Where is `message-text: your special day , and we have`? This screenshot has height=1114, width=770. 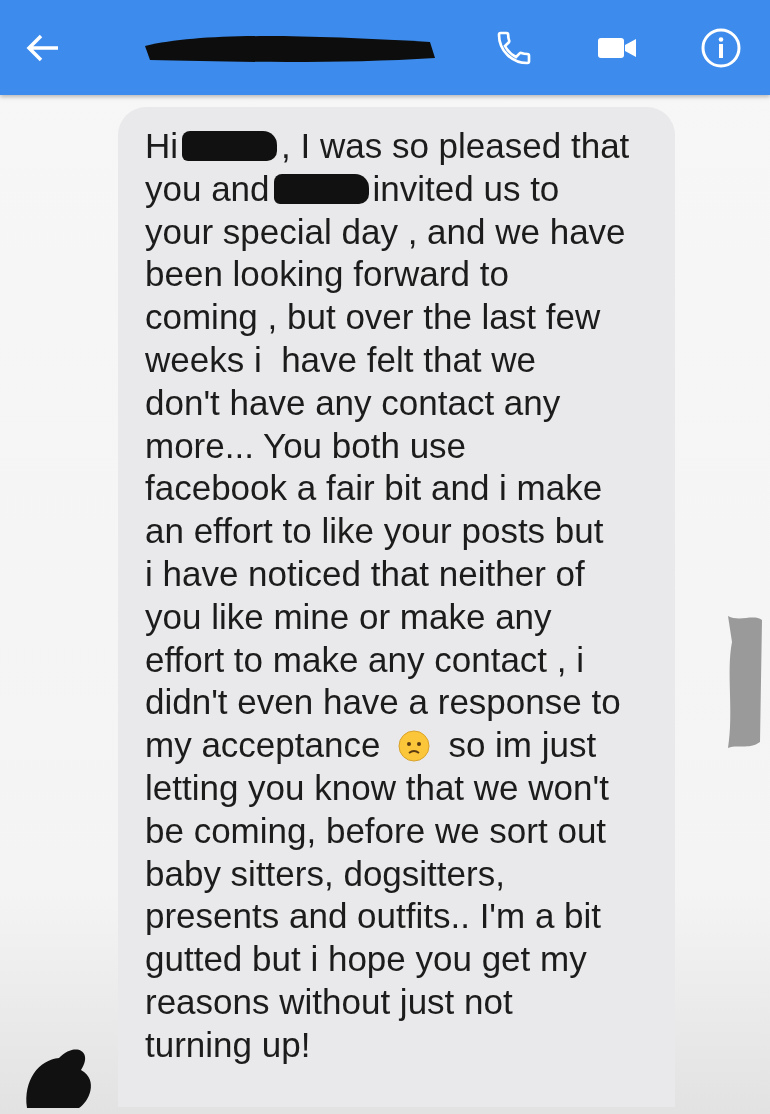 message-text: your special day , and we have is located at coordinates (385, 231).